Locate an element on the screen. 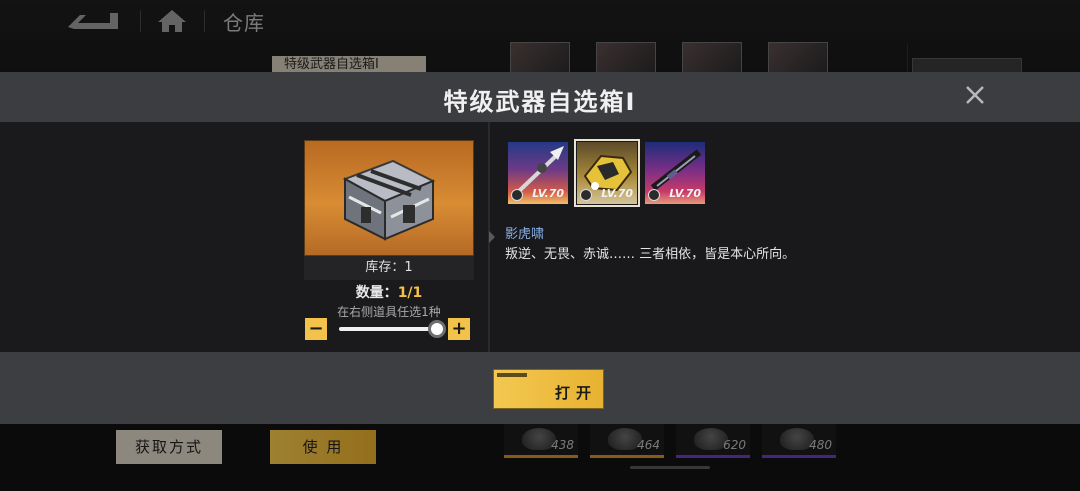 The height and width of the screenshot is (491, 1080). slider-handle is located at coordinates (437, 329).